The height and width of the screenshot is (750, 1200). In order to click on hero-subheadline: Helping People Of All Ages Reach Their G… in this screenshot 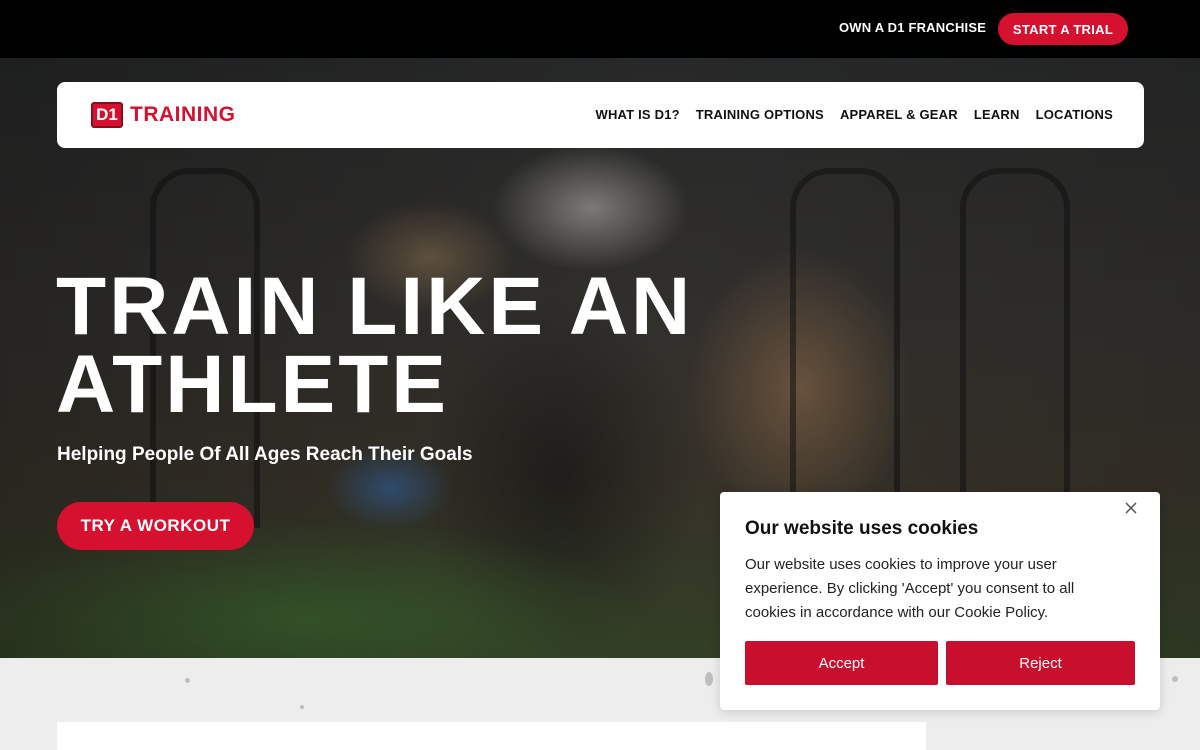, I will do `click(265, 454)`.